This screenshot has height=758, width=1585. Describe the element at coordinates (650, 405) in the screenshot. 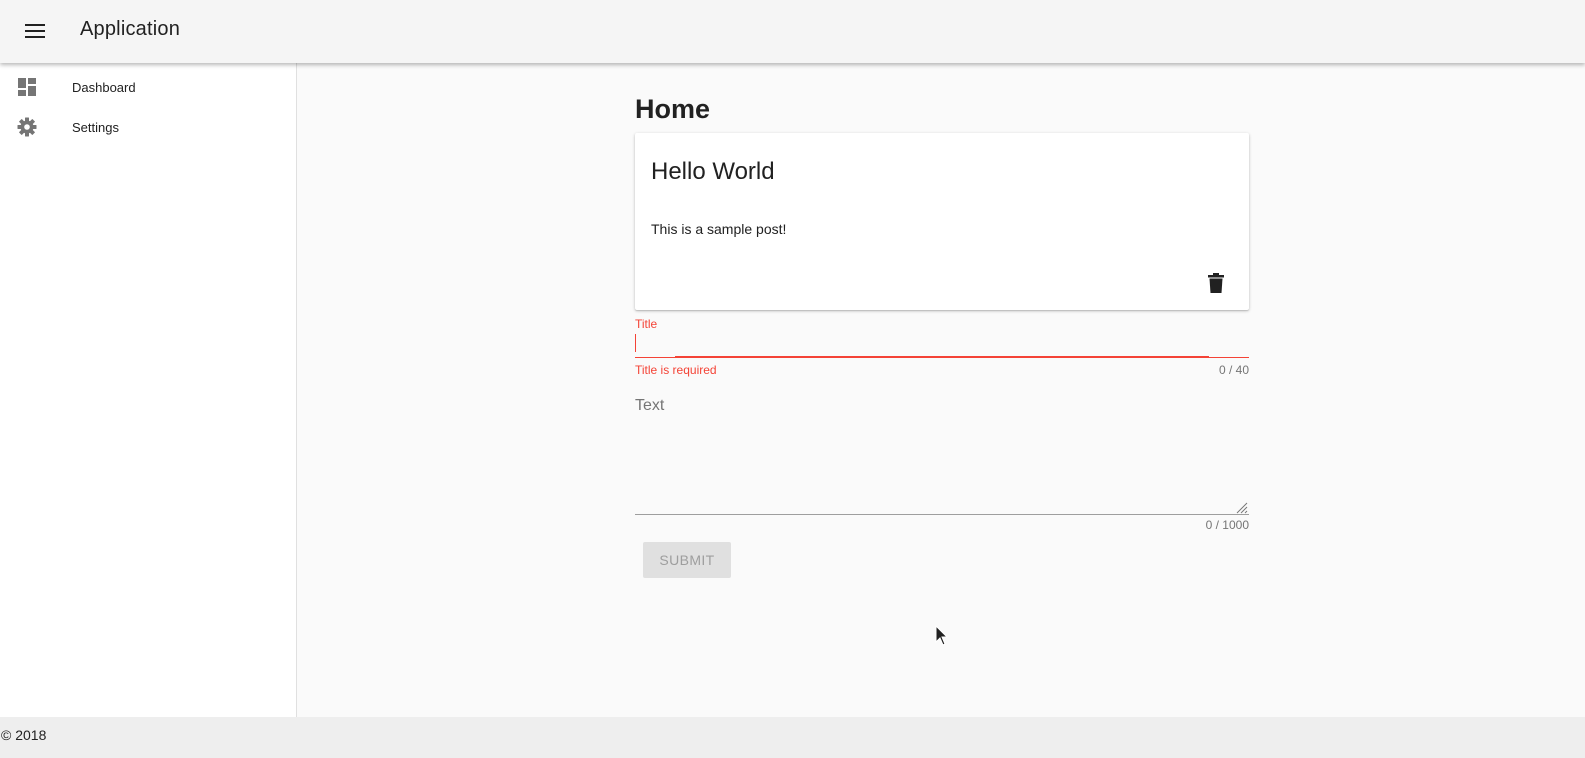

I see `text-placeholder: Text` at that location.